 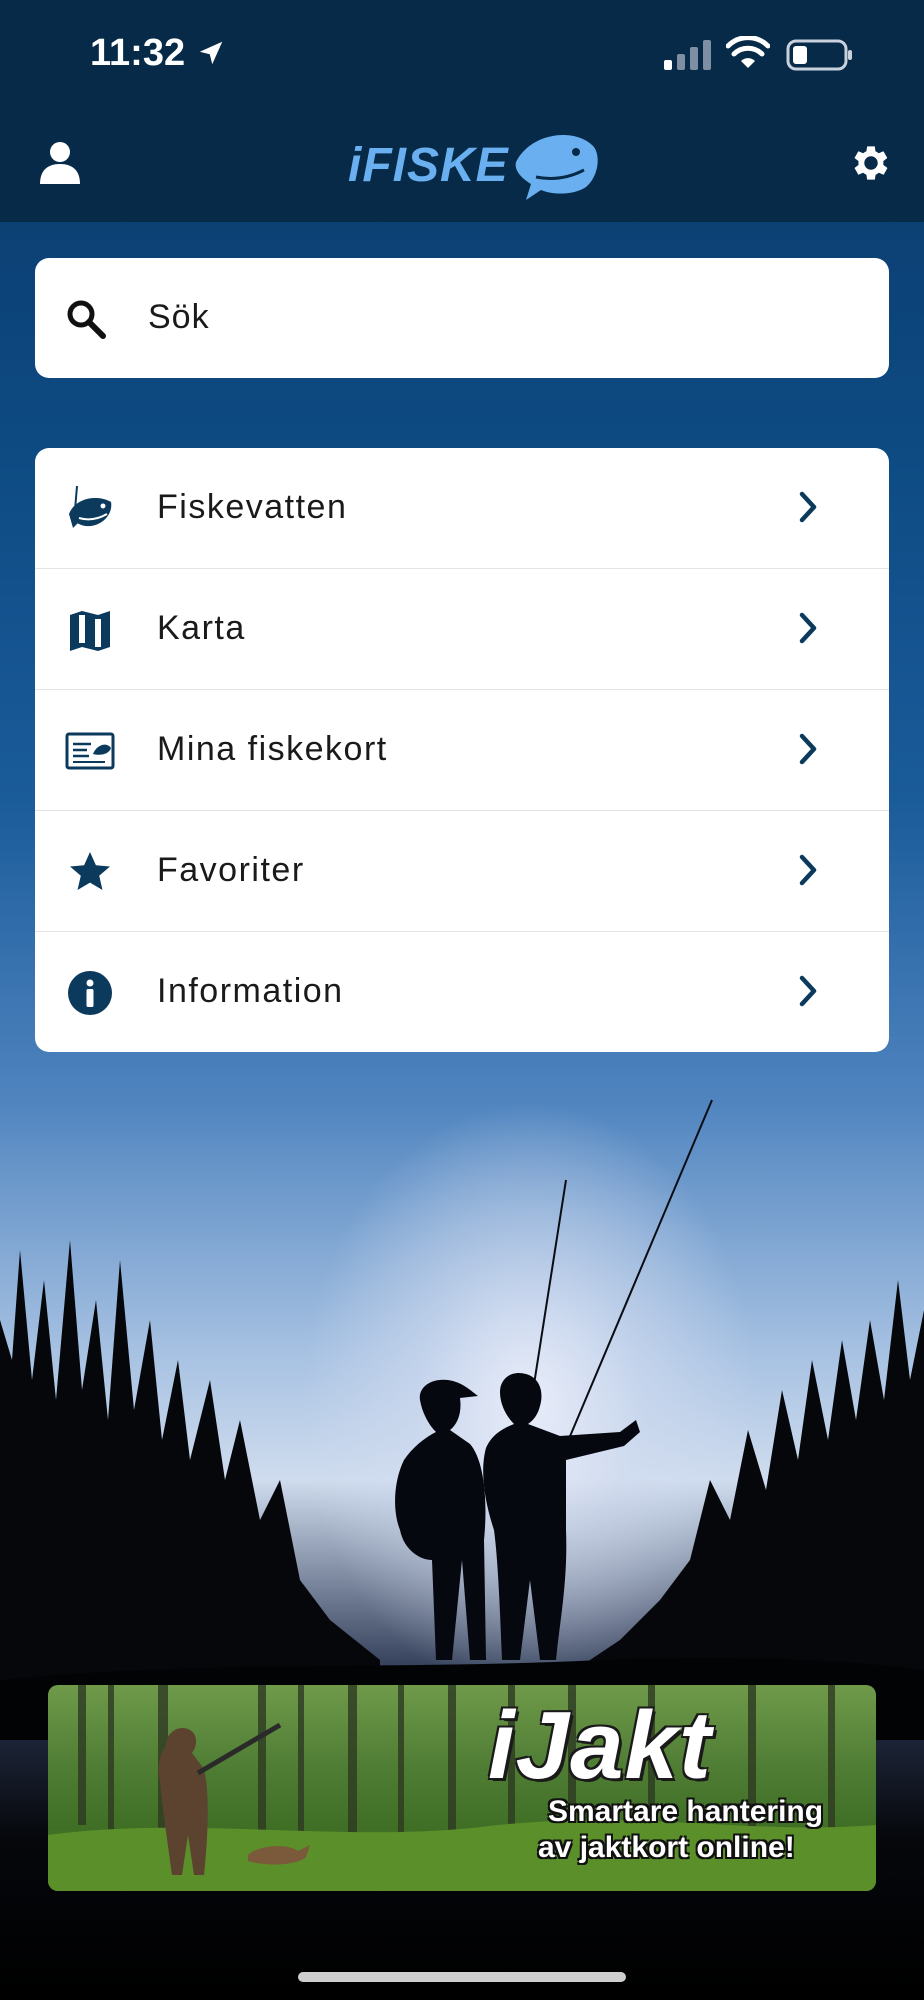 What do you see at coordinates (231, 870) in the screenshot?
I see `menu-item-label: Favoriter` at bounding box center [231, 870].